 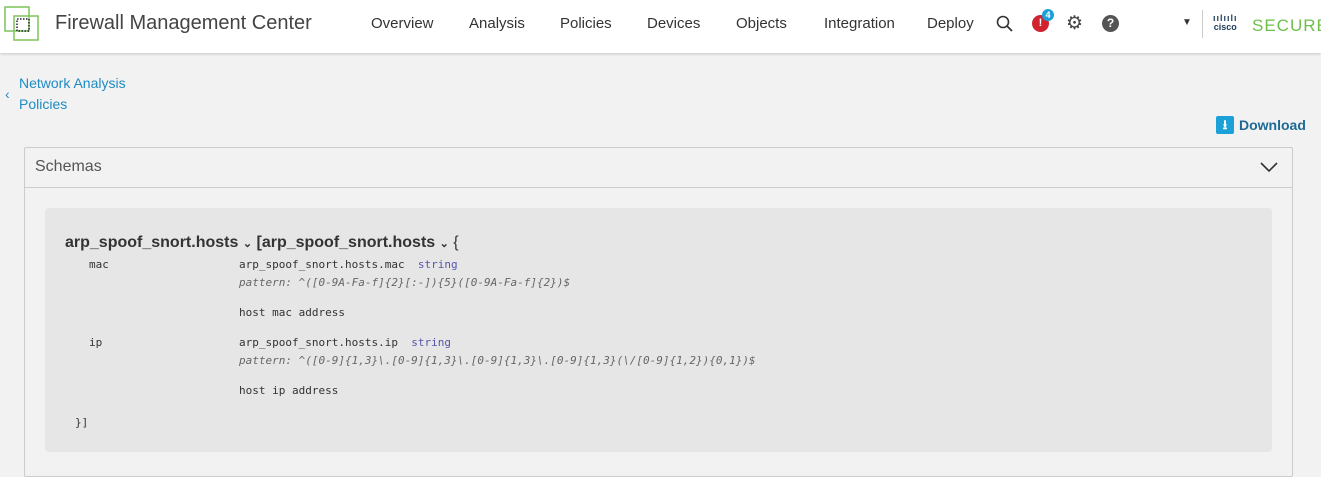 What do you see at coordinates (346, 242) in the screenshot?
I see `schema-inner-name: [arp_spoof_snort.hosts` at bounding box center [346, 242].